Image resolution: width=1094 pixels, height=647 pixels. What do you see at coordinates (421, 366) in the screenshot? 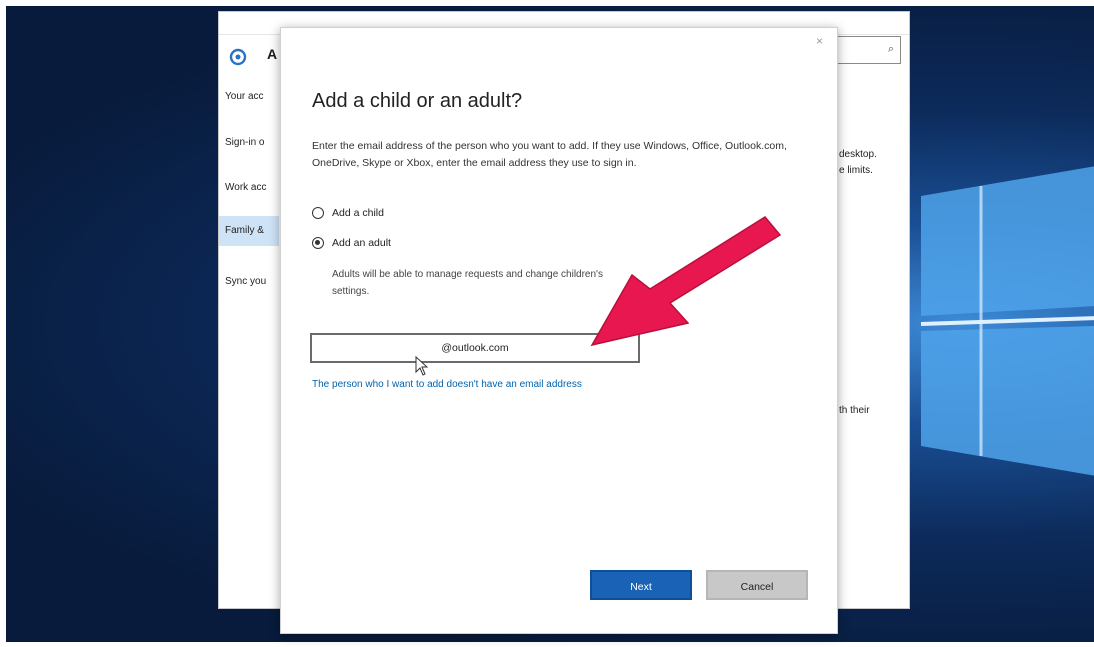
I see `text-cursor-icon` at bounding box center [421, 366].